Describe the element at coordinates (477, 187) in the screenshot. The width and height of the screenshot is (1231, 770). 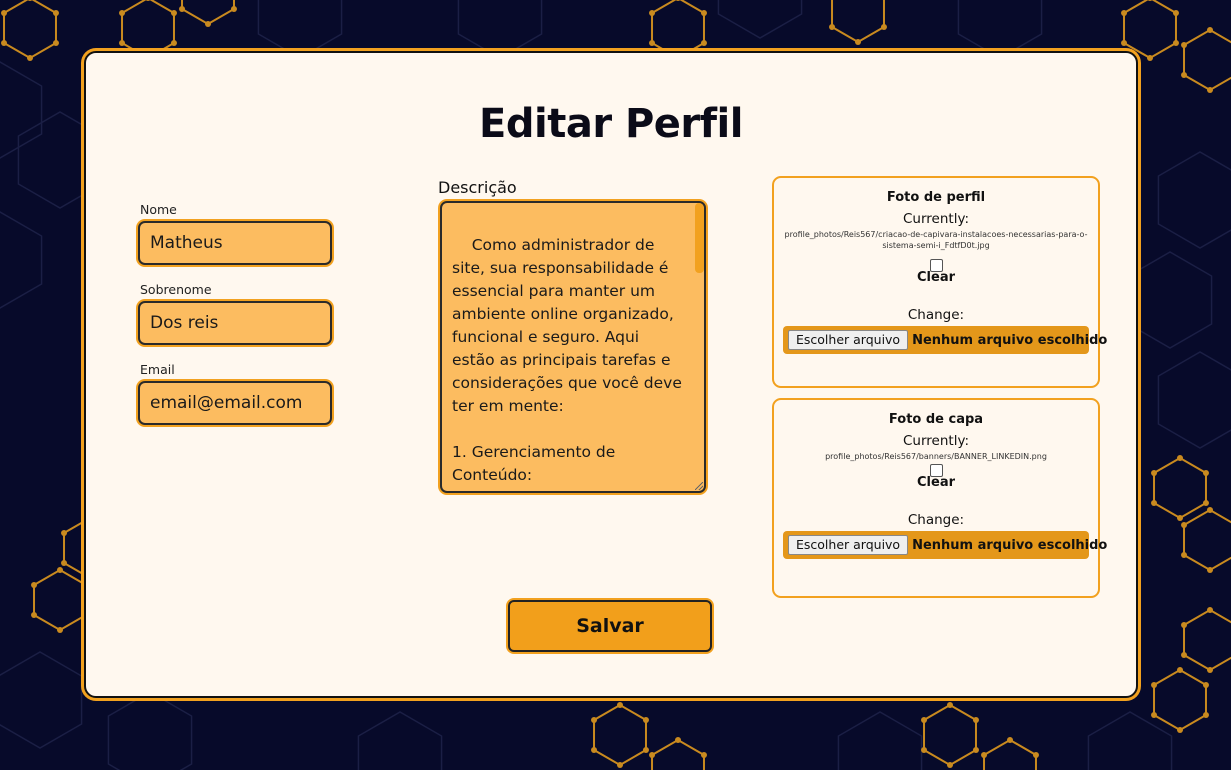
I see `descricao-label: Descrição` at that location.